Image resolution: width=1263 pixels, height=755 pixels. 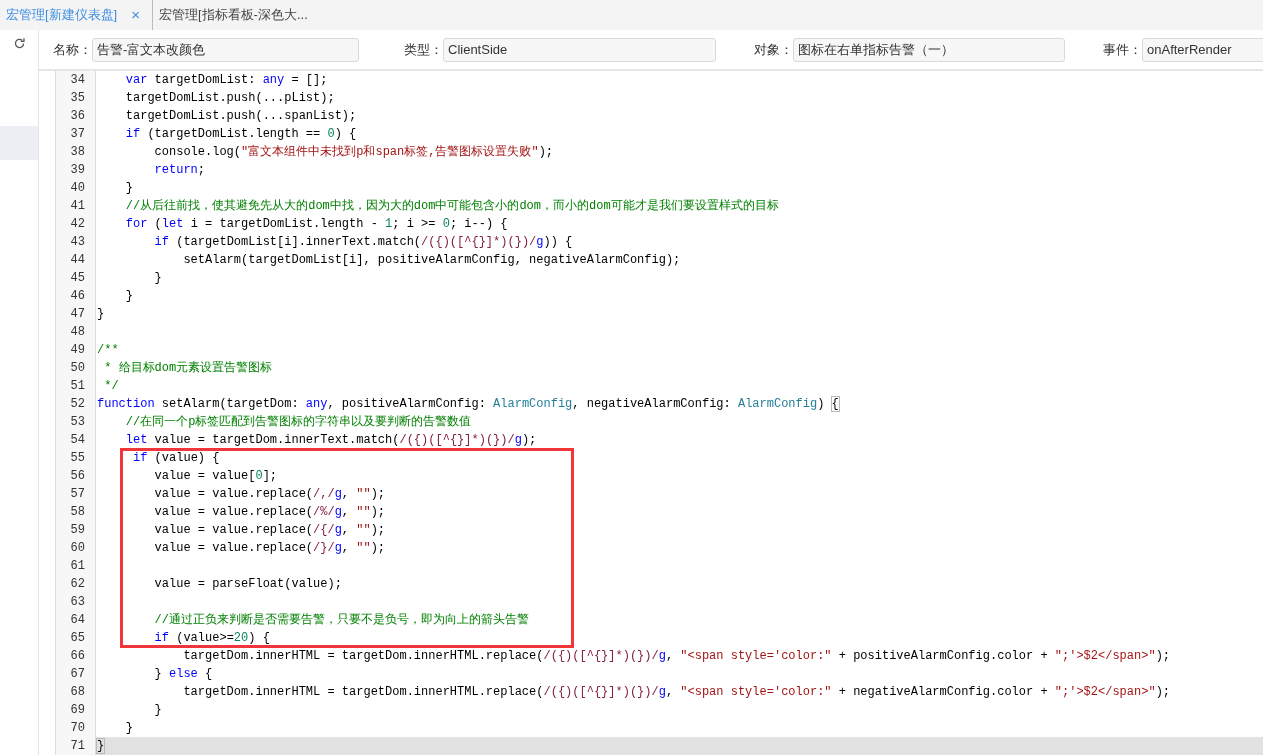 I want to click on code-line: targetDom.innerHTML = targetDom.innerHTML.replace(/({)([^{}]*)(})/g, "<span style='color:" + positiveAlarmConfig.color + ";'>$2</span>");, so click(x=676, y=656).